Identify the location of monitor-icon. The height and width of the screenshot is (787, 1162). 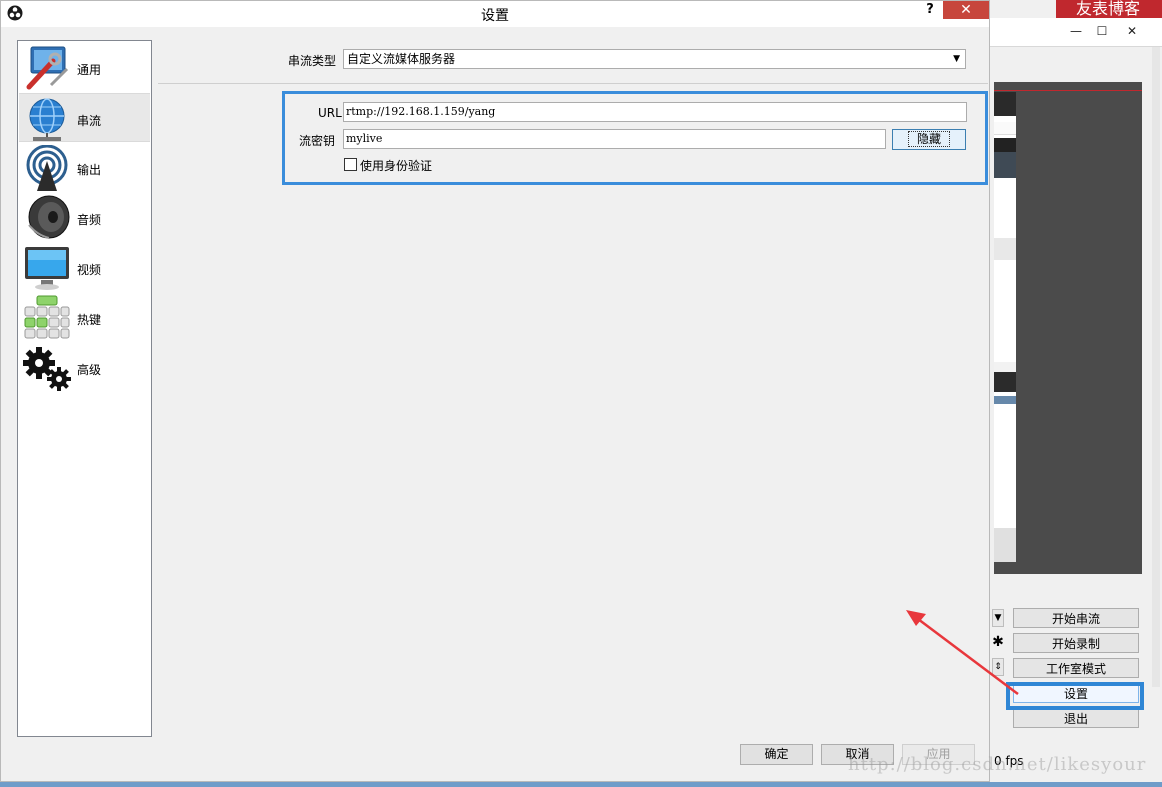
(47, 268).